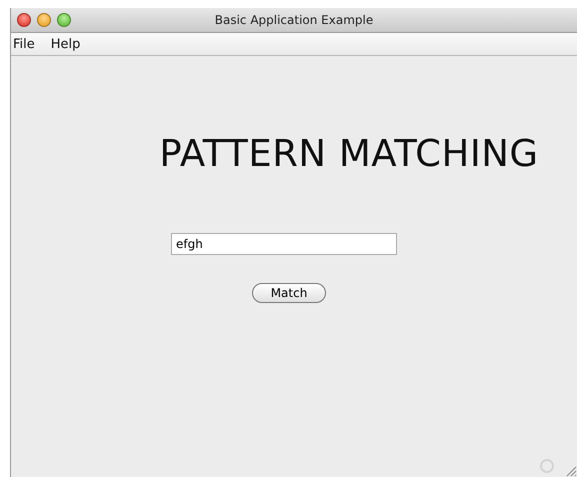  I want to click on window-title: Basic Application Example, so click(294, 20).